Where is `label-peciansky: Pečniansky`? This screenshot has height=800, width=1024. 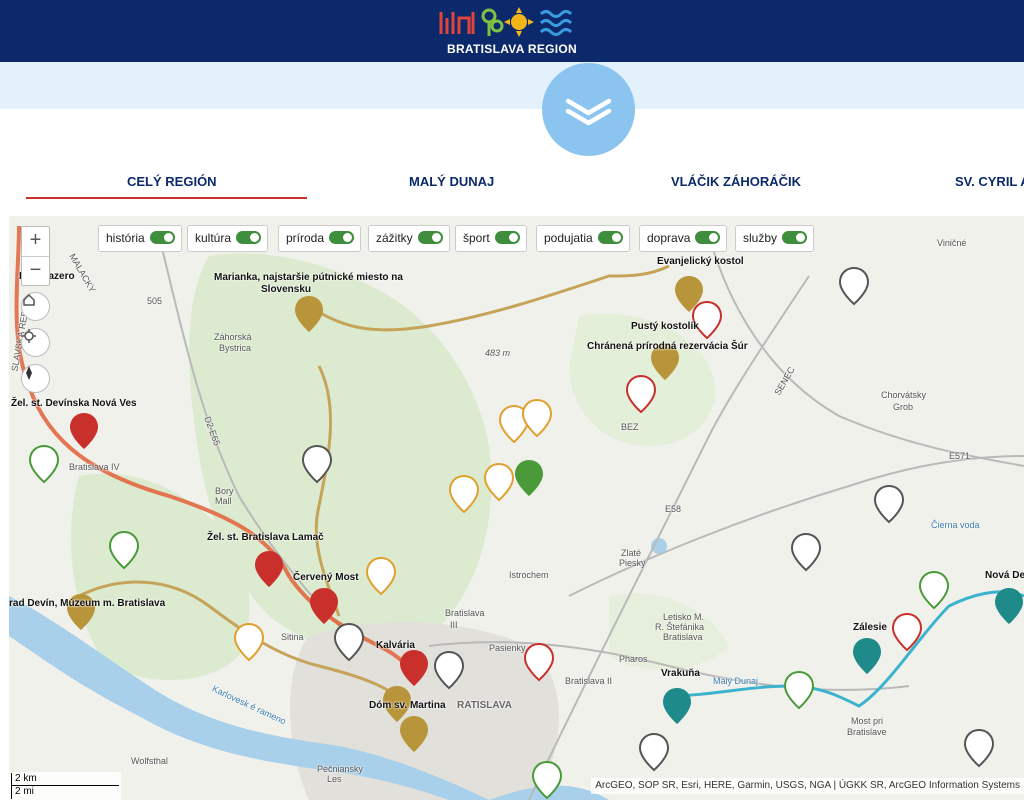
label-peciansky: Pečniansky is located at coordinates (340, 769).